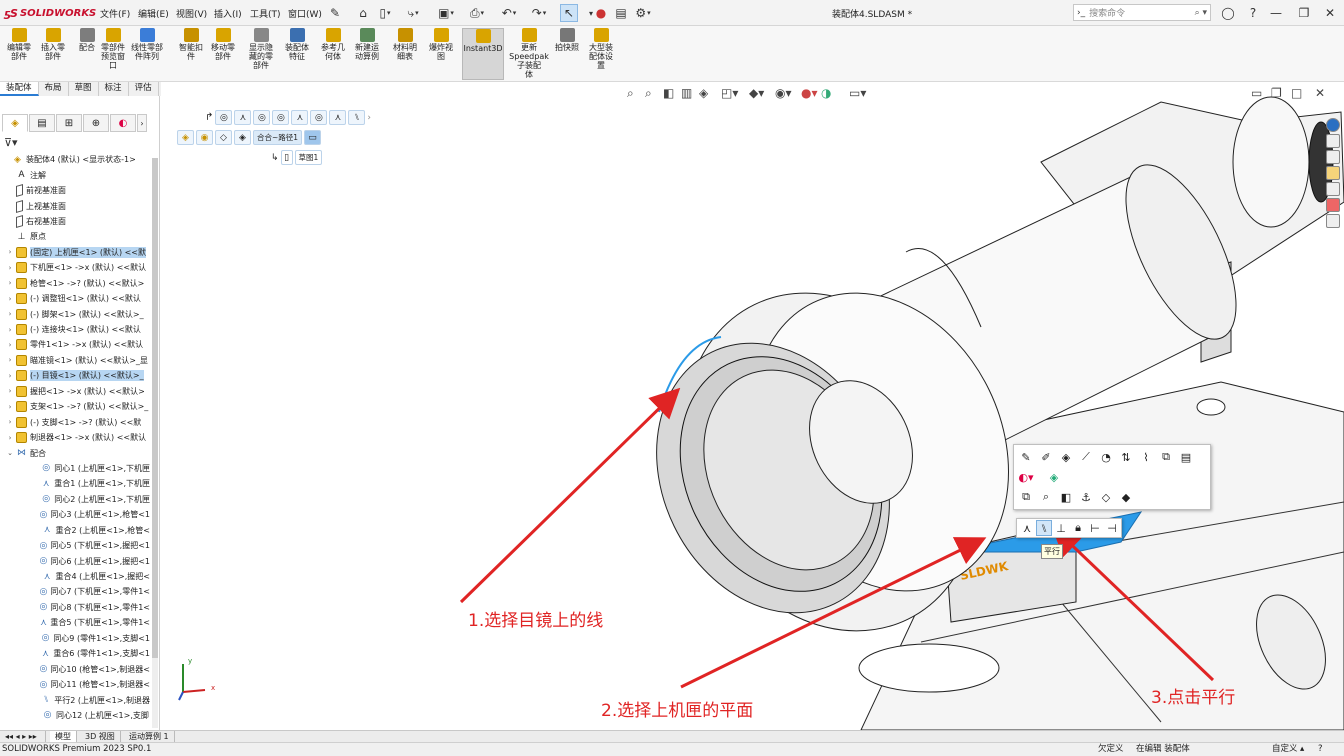 This screenshot has width=1344, height=756. What do you see at coordinates (19, 44) in the screenshot?
I see `command-button-0: 编辑零 部件` at bounding box center [19, 44].